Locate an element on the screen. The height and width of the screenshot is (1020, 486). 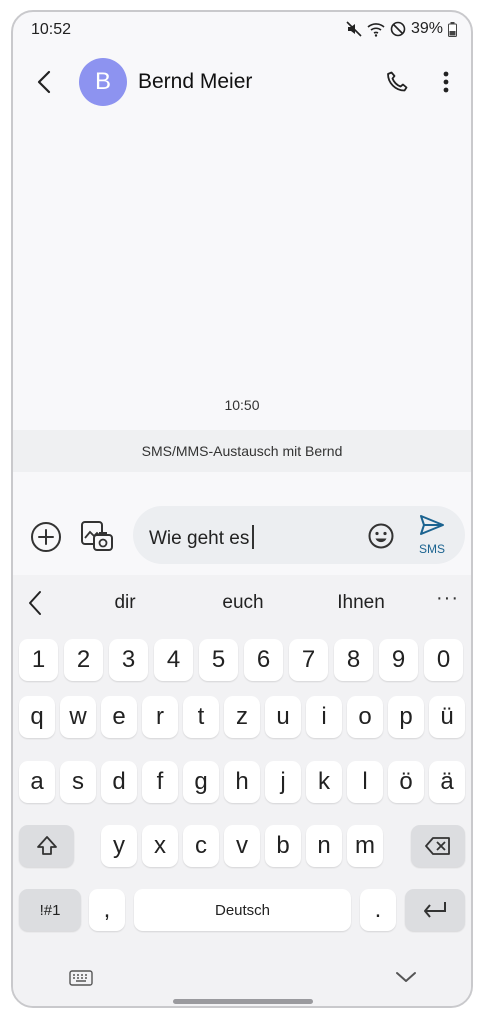
backspace-icon is located at coordinates (437, 846).